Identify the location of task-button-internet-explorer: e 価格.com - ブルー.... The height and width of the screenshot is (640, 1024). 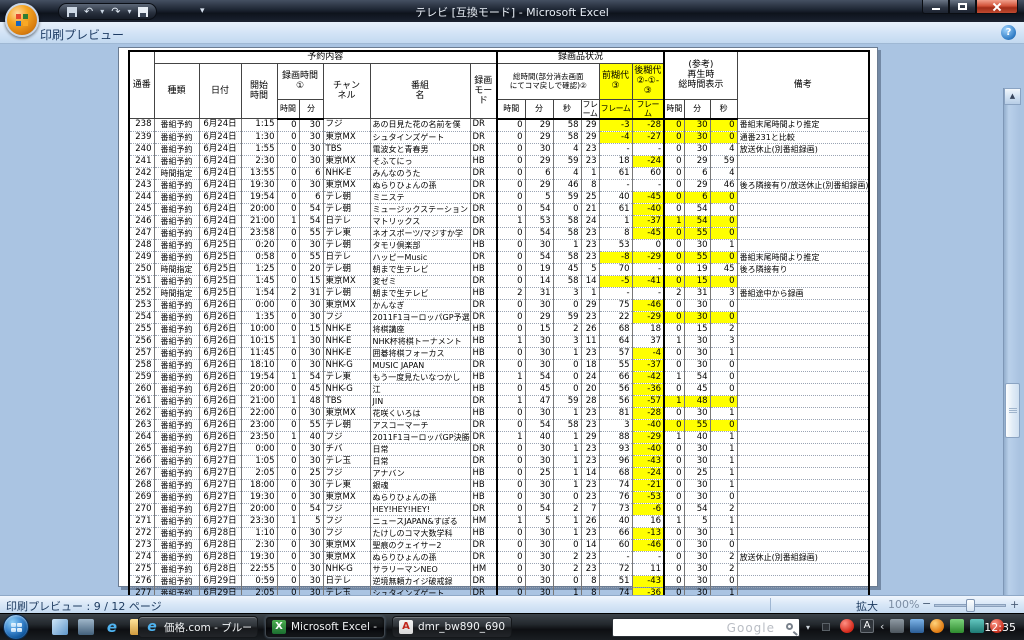
(198, 627).